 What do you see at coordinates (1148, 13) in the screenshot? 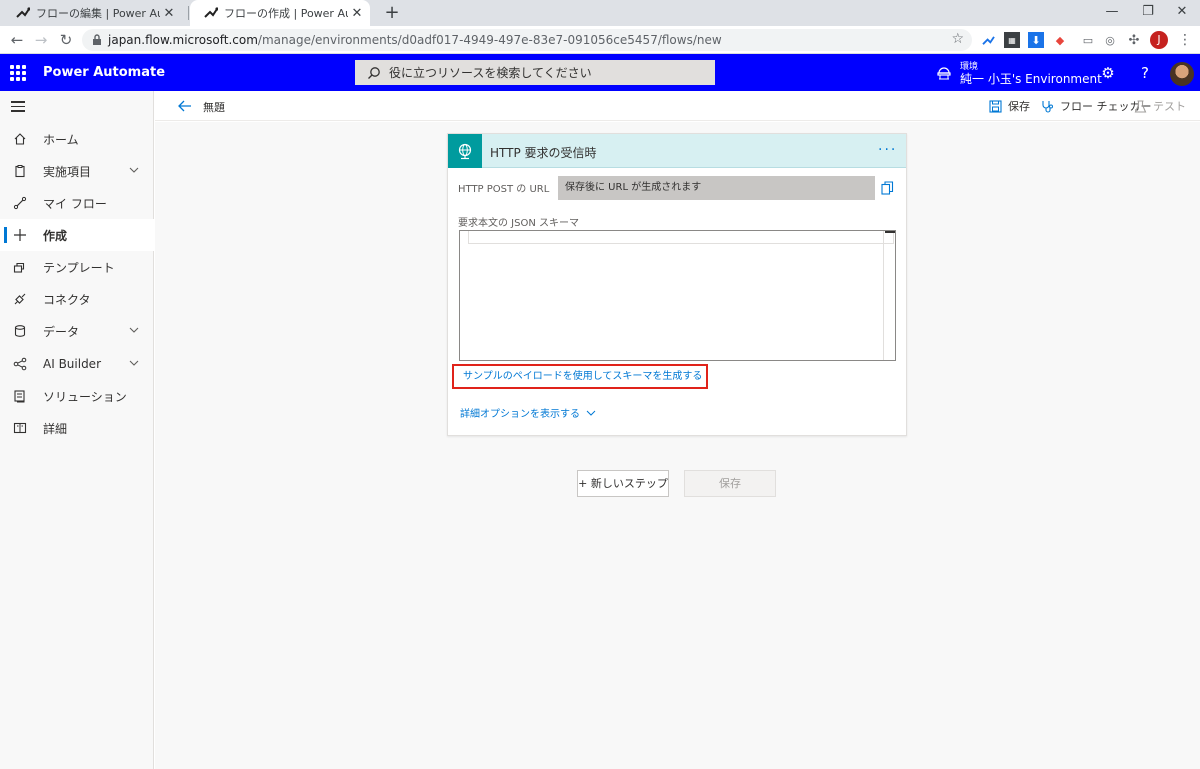
I see `restore-window-icon: ❐` at bounding box center [1148, 13].